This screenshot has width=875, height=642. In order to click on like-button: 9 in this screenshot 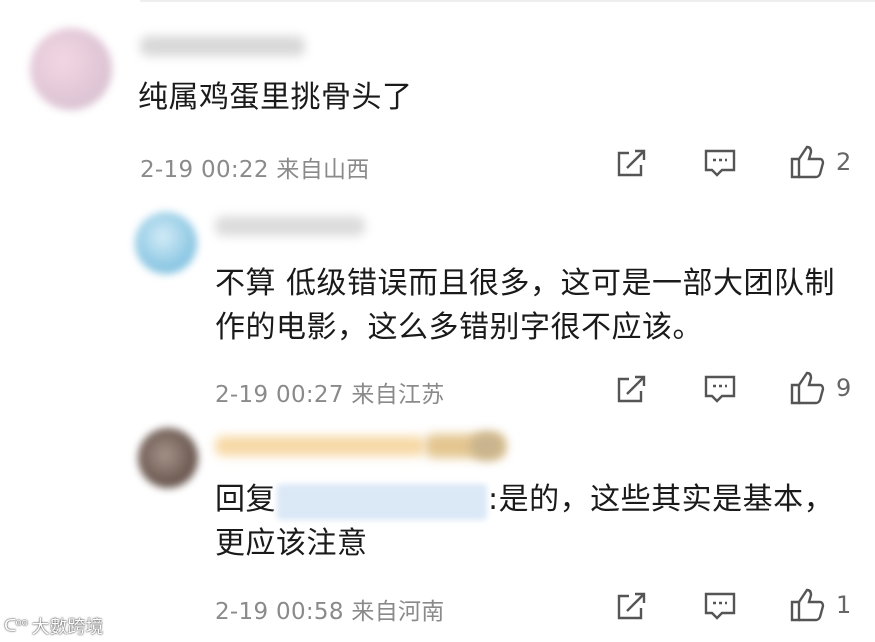, I will do `click(819, 388)`.